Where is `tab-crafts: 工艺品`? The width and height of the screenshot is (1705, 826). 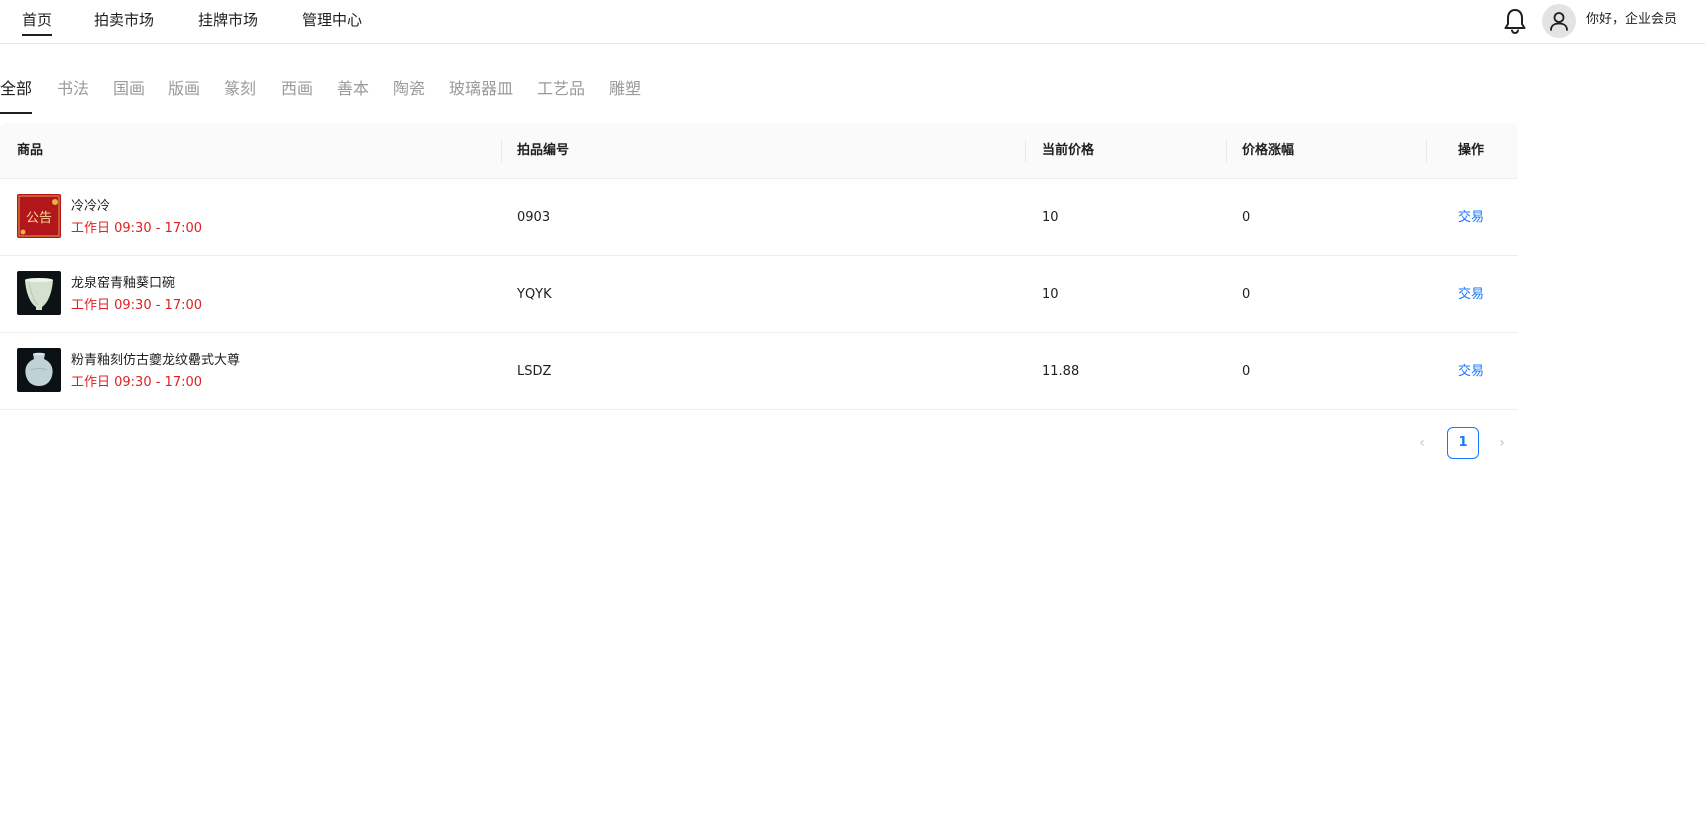
tab-crafts: 工艺品 is located at coordinates (561, 93).